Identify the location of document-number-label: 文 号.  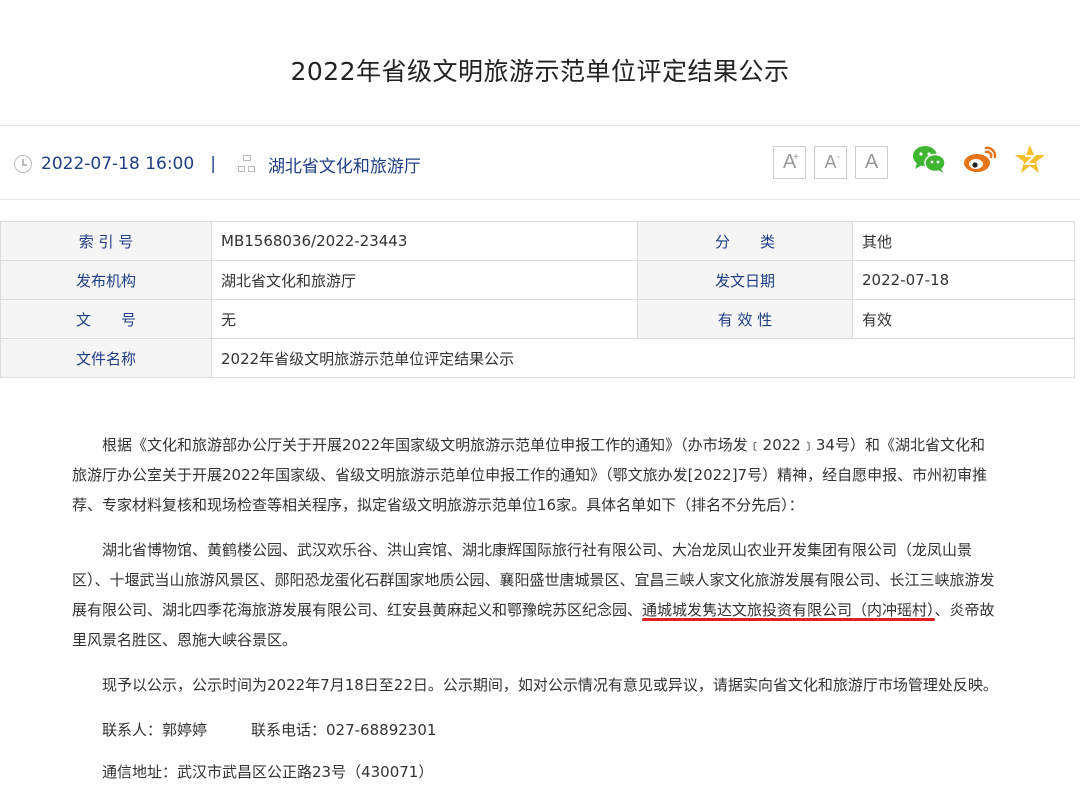
(106, 319).